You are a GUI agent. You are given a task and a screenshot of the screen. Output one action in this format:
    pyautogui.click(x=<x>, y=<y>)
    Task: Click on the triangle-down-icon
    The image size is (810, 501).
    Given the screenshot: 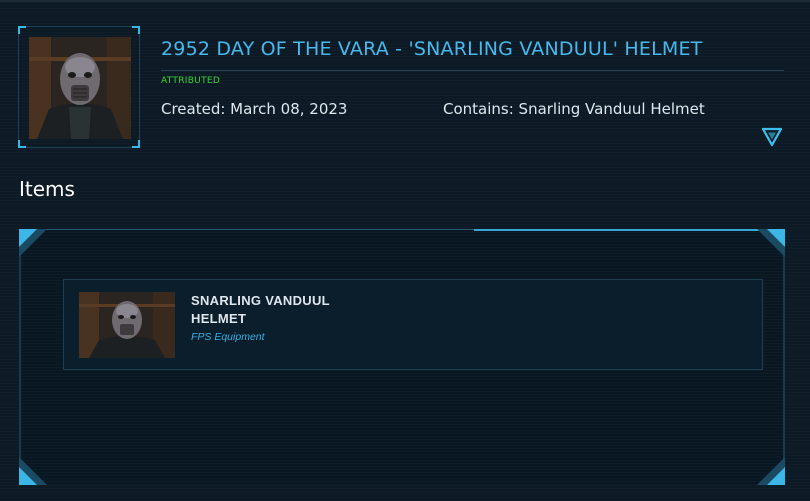 What is the action you would take?
    pyautogui.click(x=772, y=137)
    